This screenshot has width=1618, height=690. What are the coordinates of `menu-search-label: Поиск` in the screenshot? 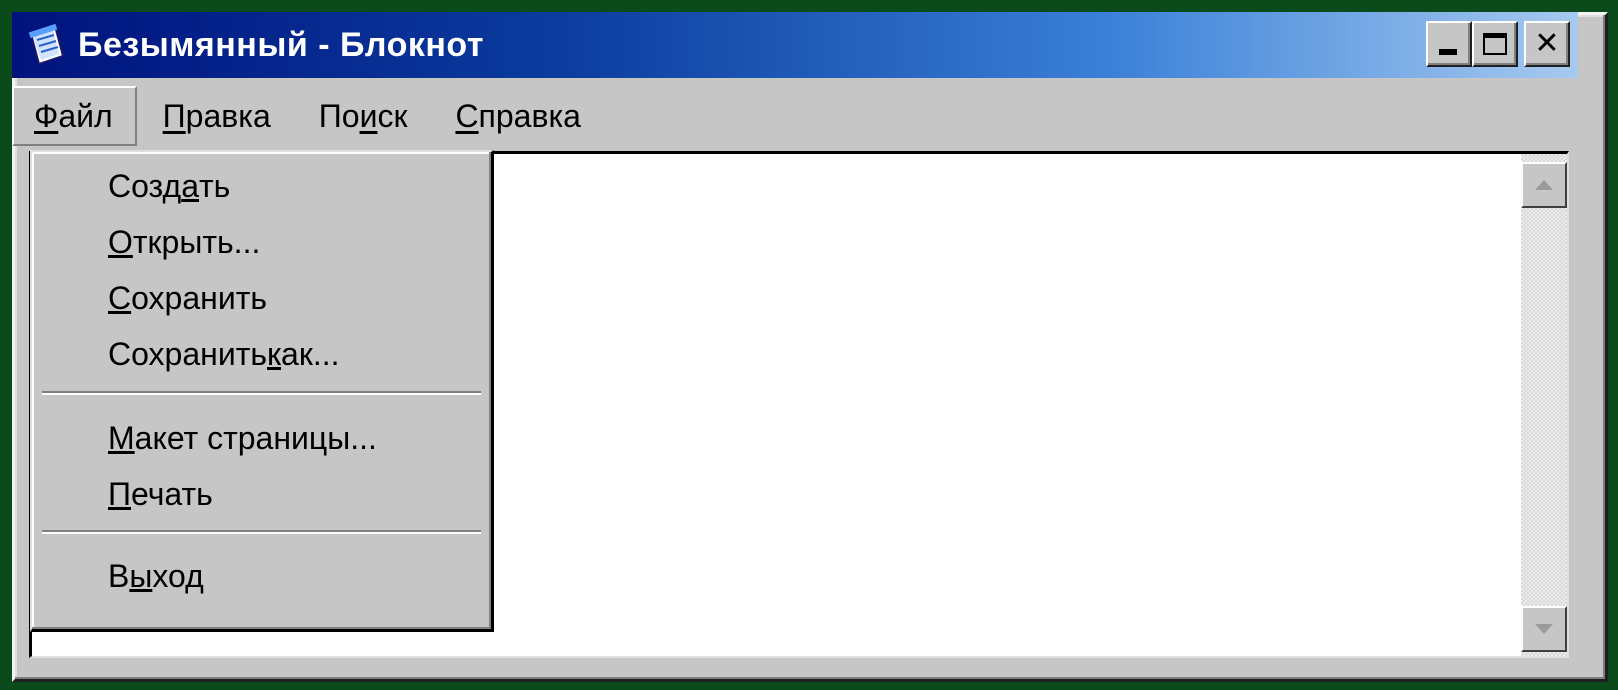 It's located at (363, 115).